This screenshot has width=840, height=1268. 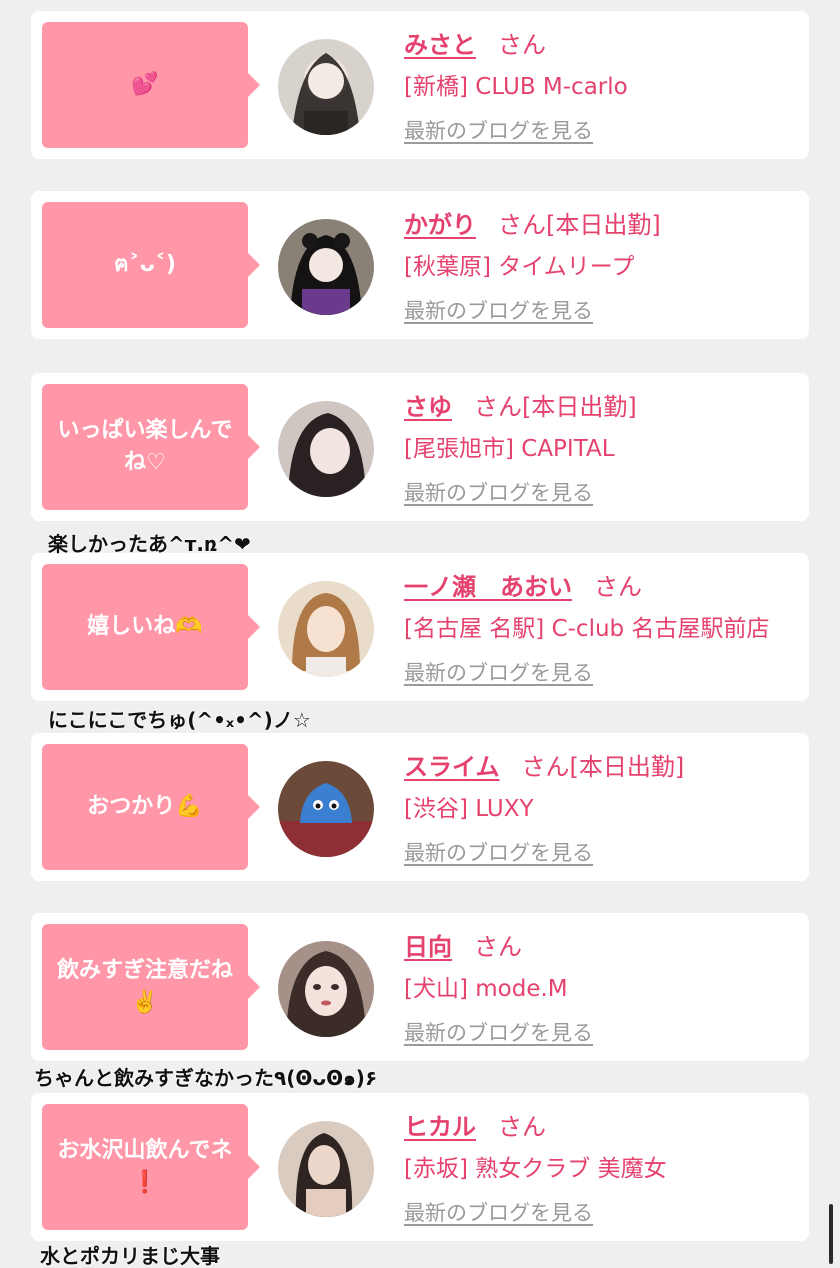 I want to click on caption-text: 楽しかったあ^ᴛ.ռ^❤, so click(x=149, y=544).